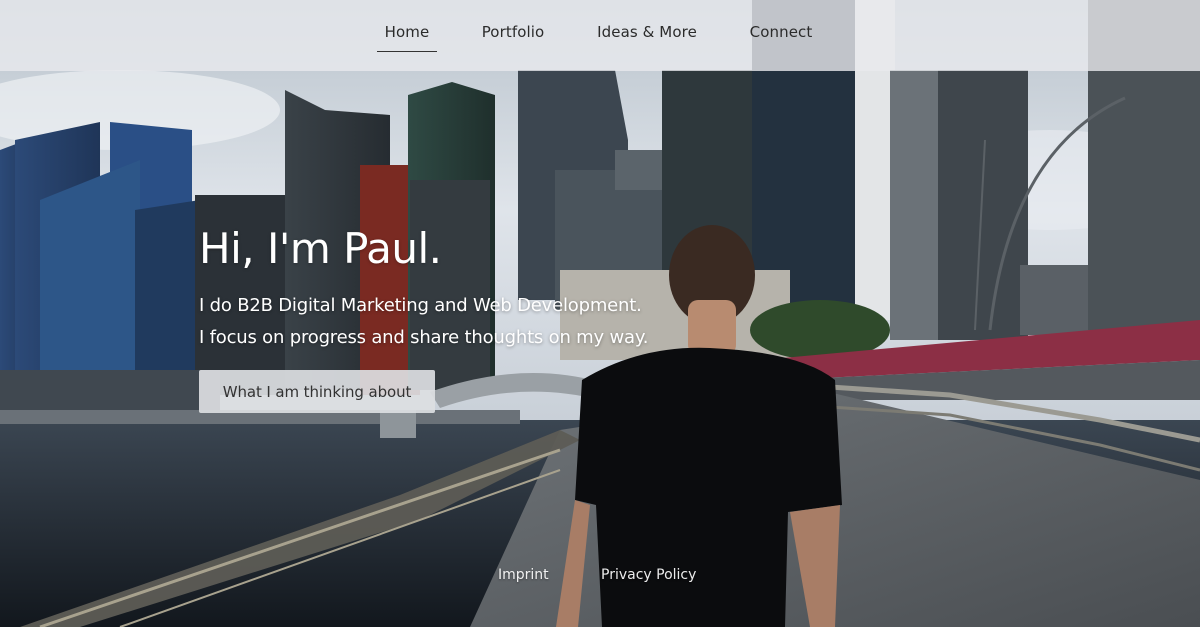  I want to click on thinking-about-button: What I am thinking about, so click(317, 391).